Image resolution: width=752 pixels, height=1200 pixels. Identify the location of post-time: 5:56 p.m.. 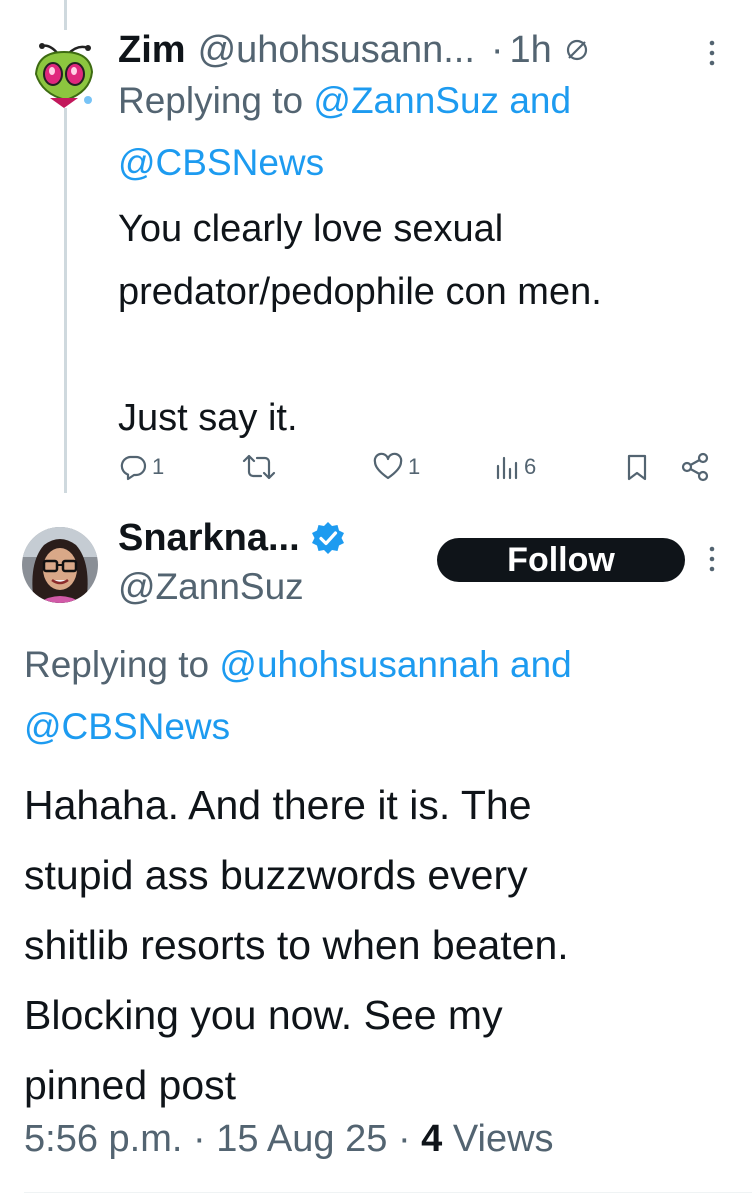
(103, 1139).